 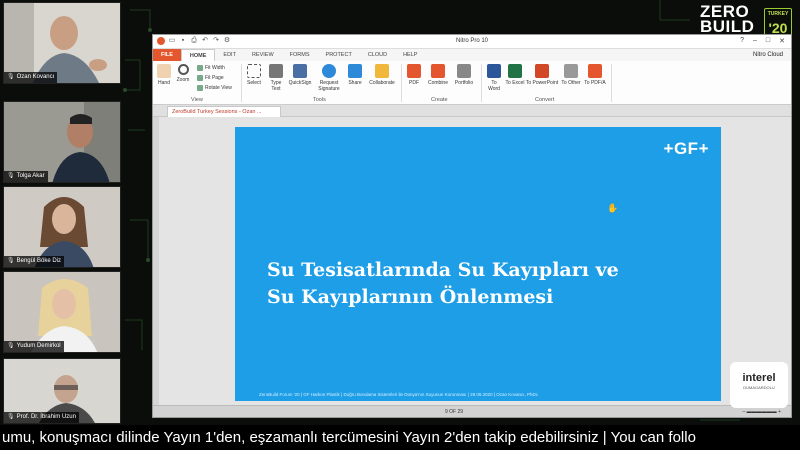 What do you see at coordinates (595, 83) in the screenshot?
I see `to-pdfa-label: To PDF/A` at bounding box center [595, 83].